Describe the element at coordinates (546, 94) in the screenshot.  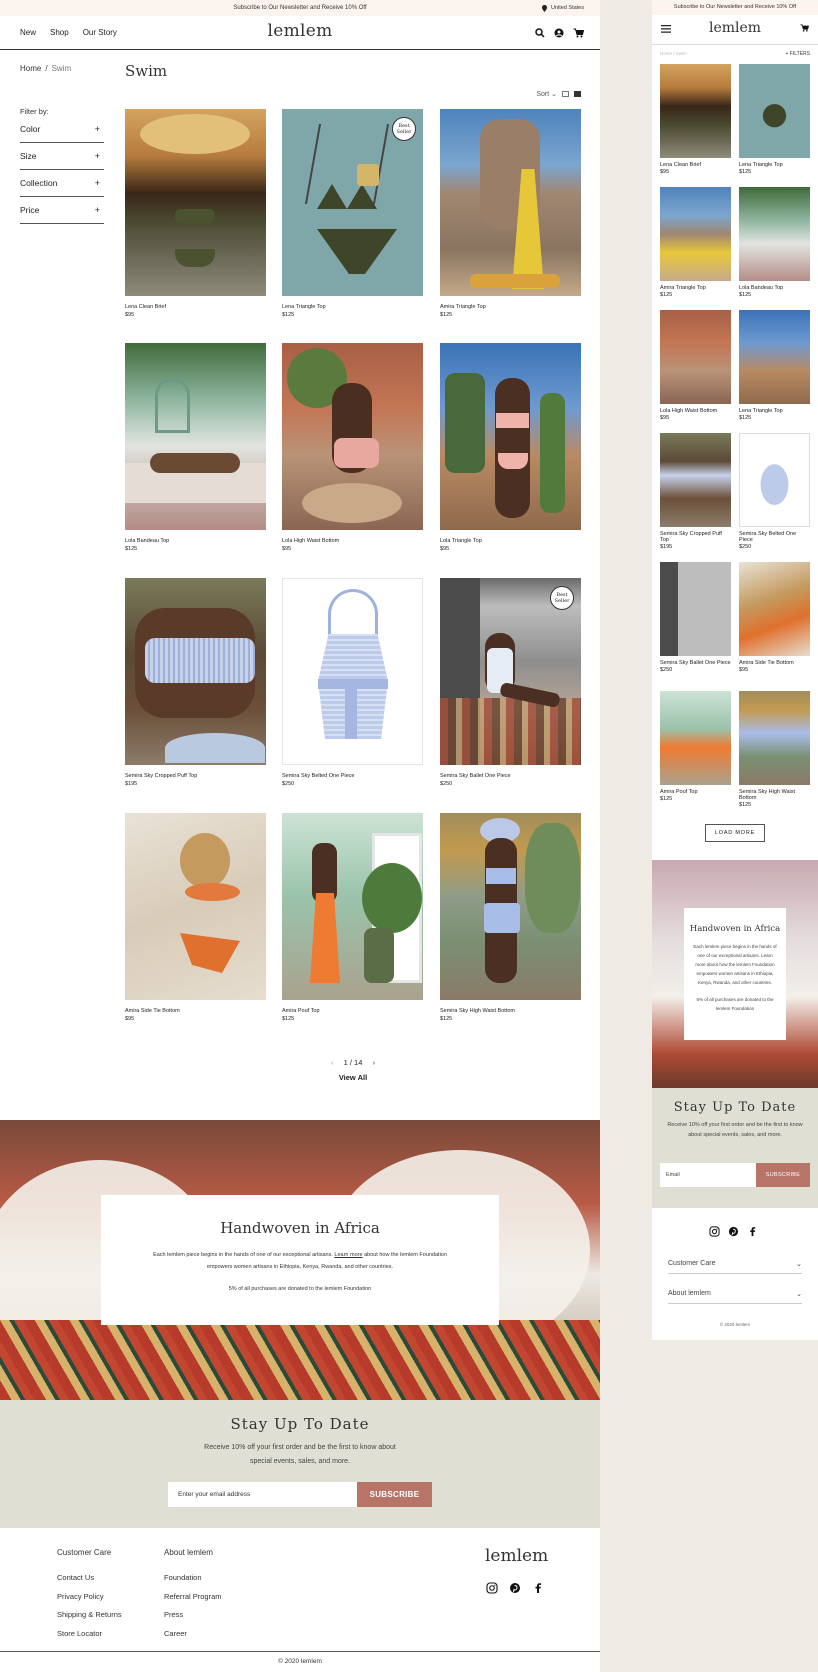
I see `sort-dropdown: Sort ⌄` at that location.